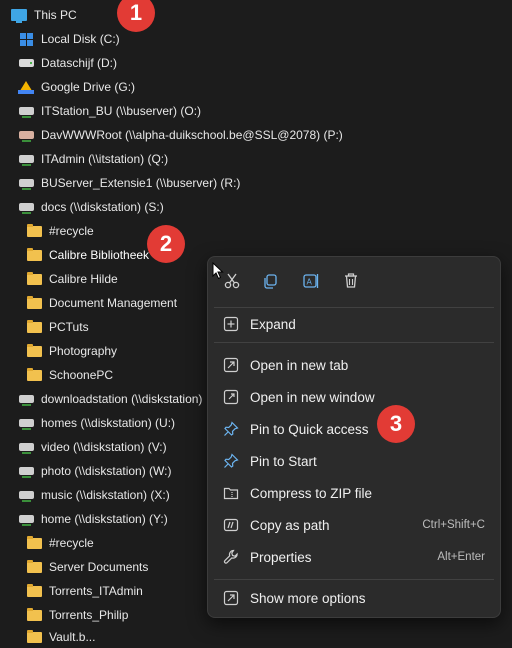 The image size is (512, 648). I want to click on tree-item-label: Document Management, so click(113, 303).